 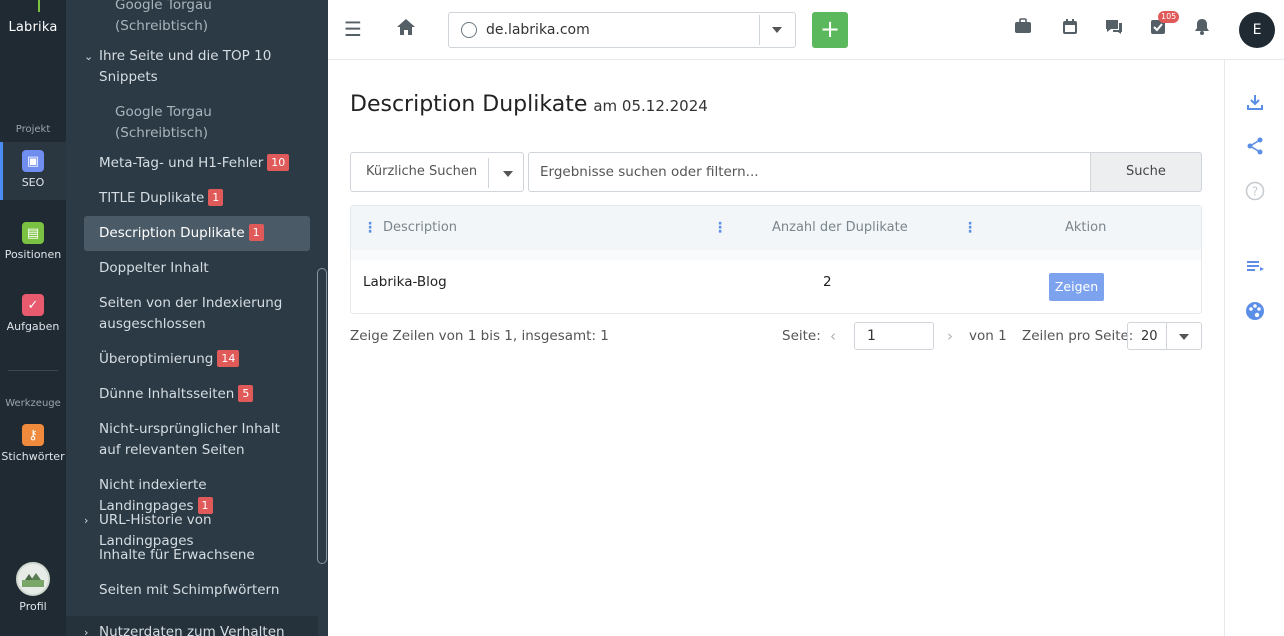 I want to click on sidebar-item-label: Ihre Seite und die TOP 10 Snippets, so click(x=185, y=66).